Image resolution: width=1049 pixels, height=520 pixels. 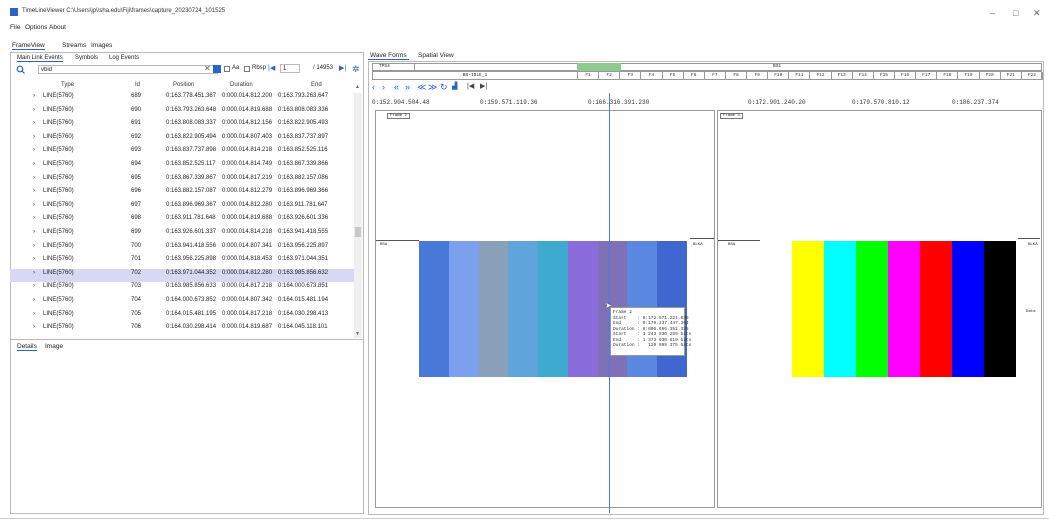 What do you see at coordinates (483, 86) in the screenshot?
I see `last-icon: ▶|` at bounding box center [483, 86].